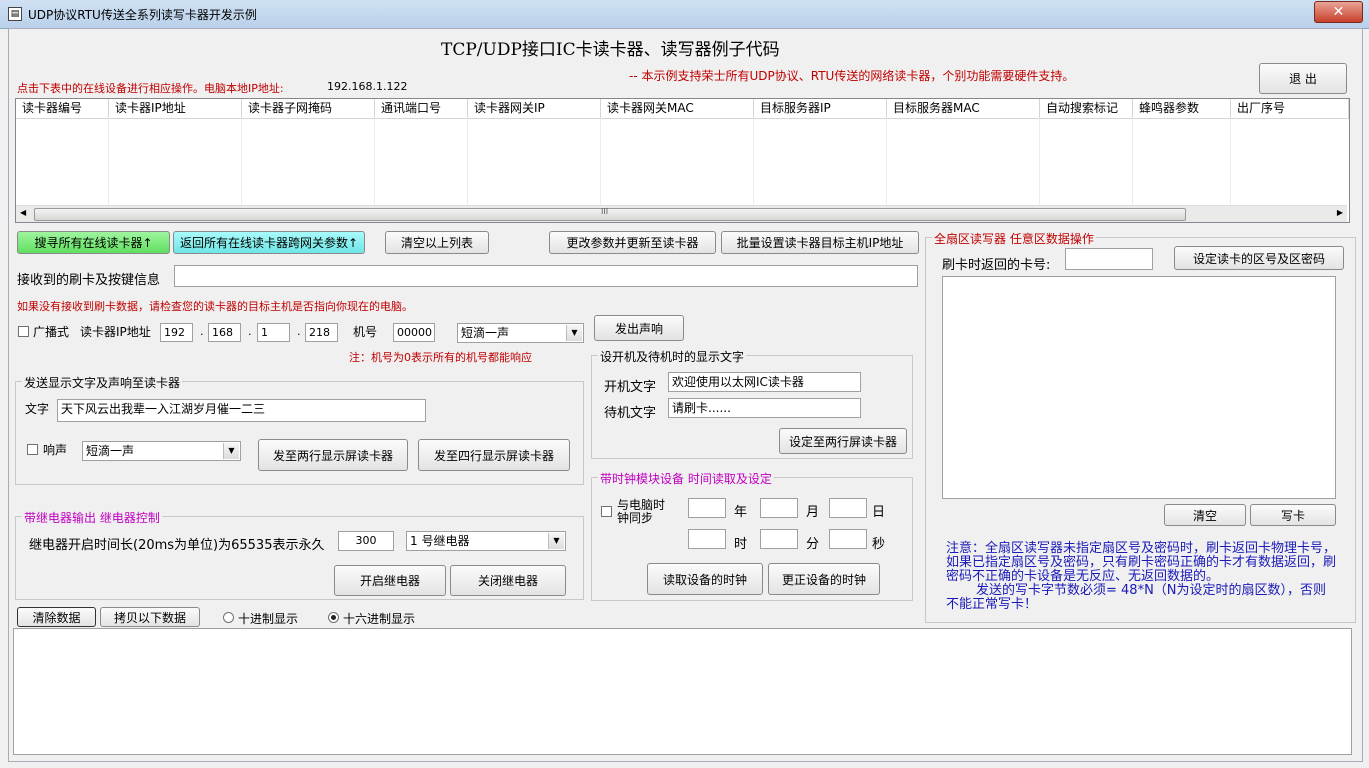 The image size is (1369, 768). What do you see at coordinates (848, 508) in the screenshot?
I see `day-field` at bounding box center [848, 508].